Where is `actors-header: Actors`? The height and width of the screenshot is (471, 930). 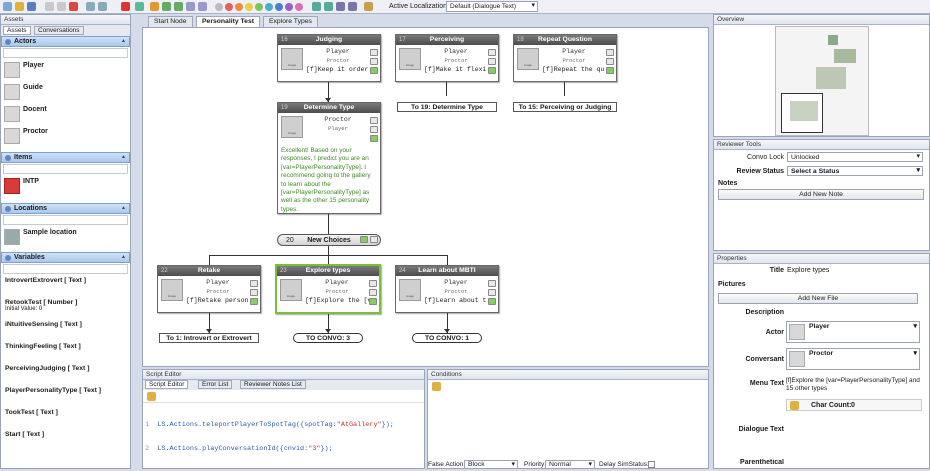 actors-header: Actors is located at coordinates (65, 41).